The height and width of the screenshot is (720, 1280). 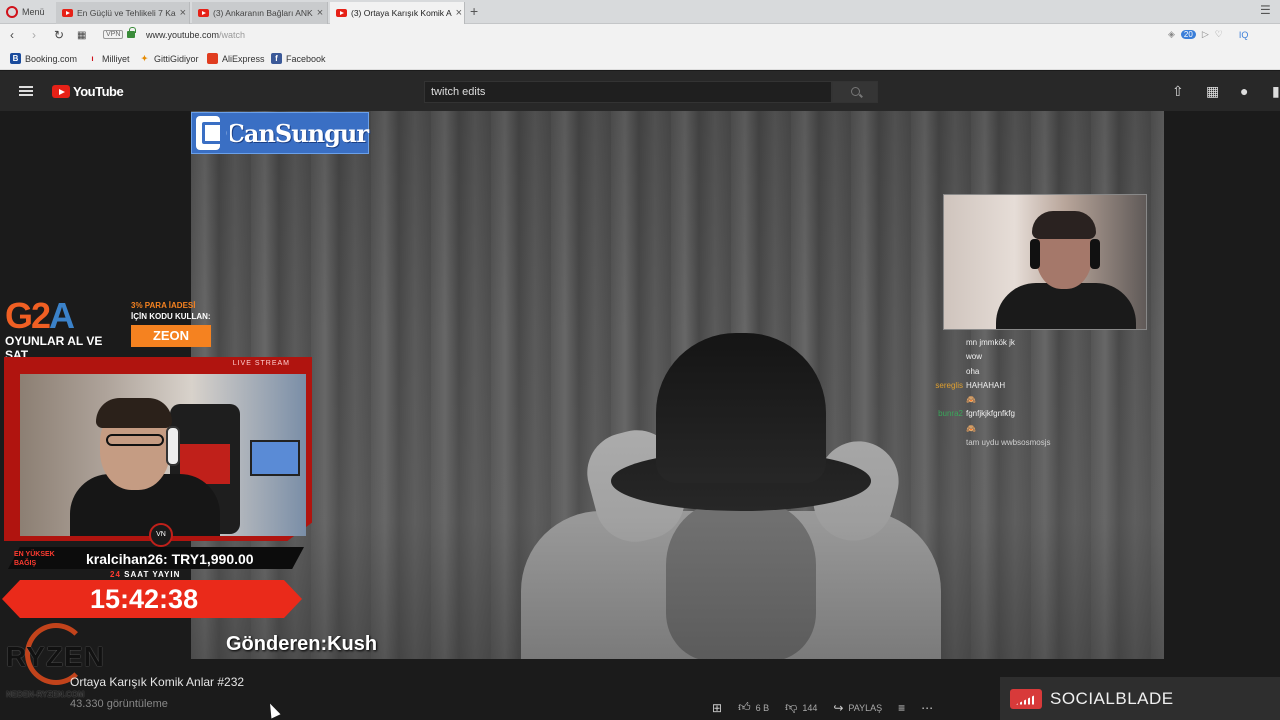 I want to click on lock-icon, so click(x=131, y=32).